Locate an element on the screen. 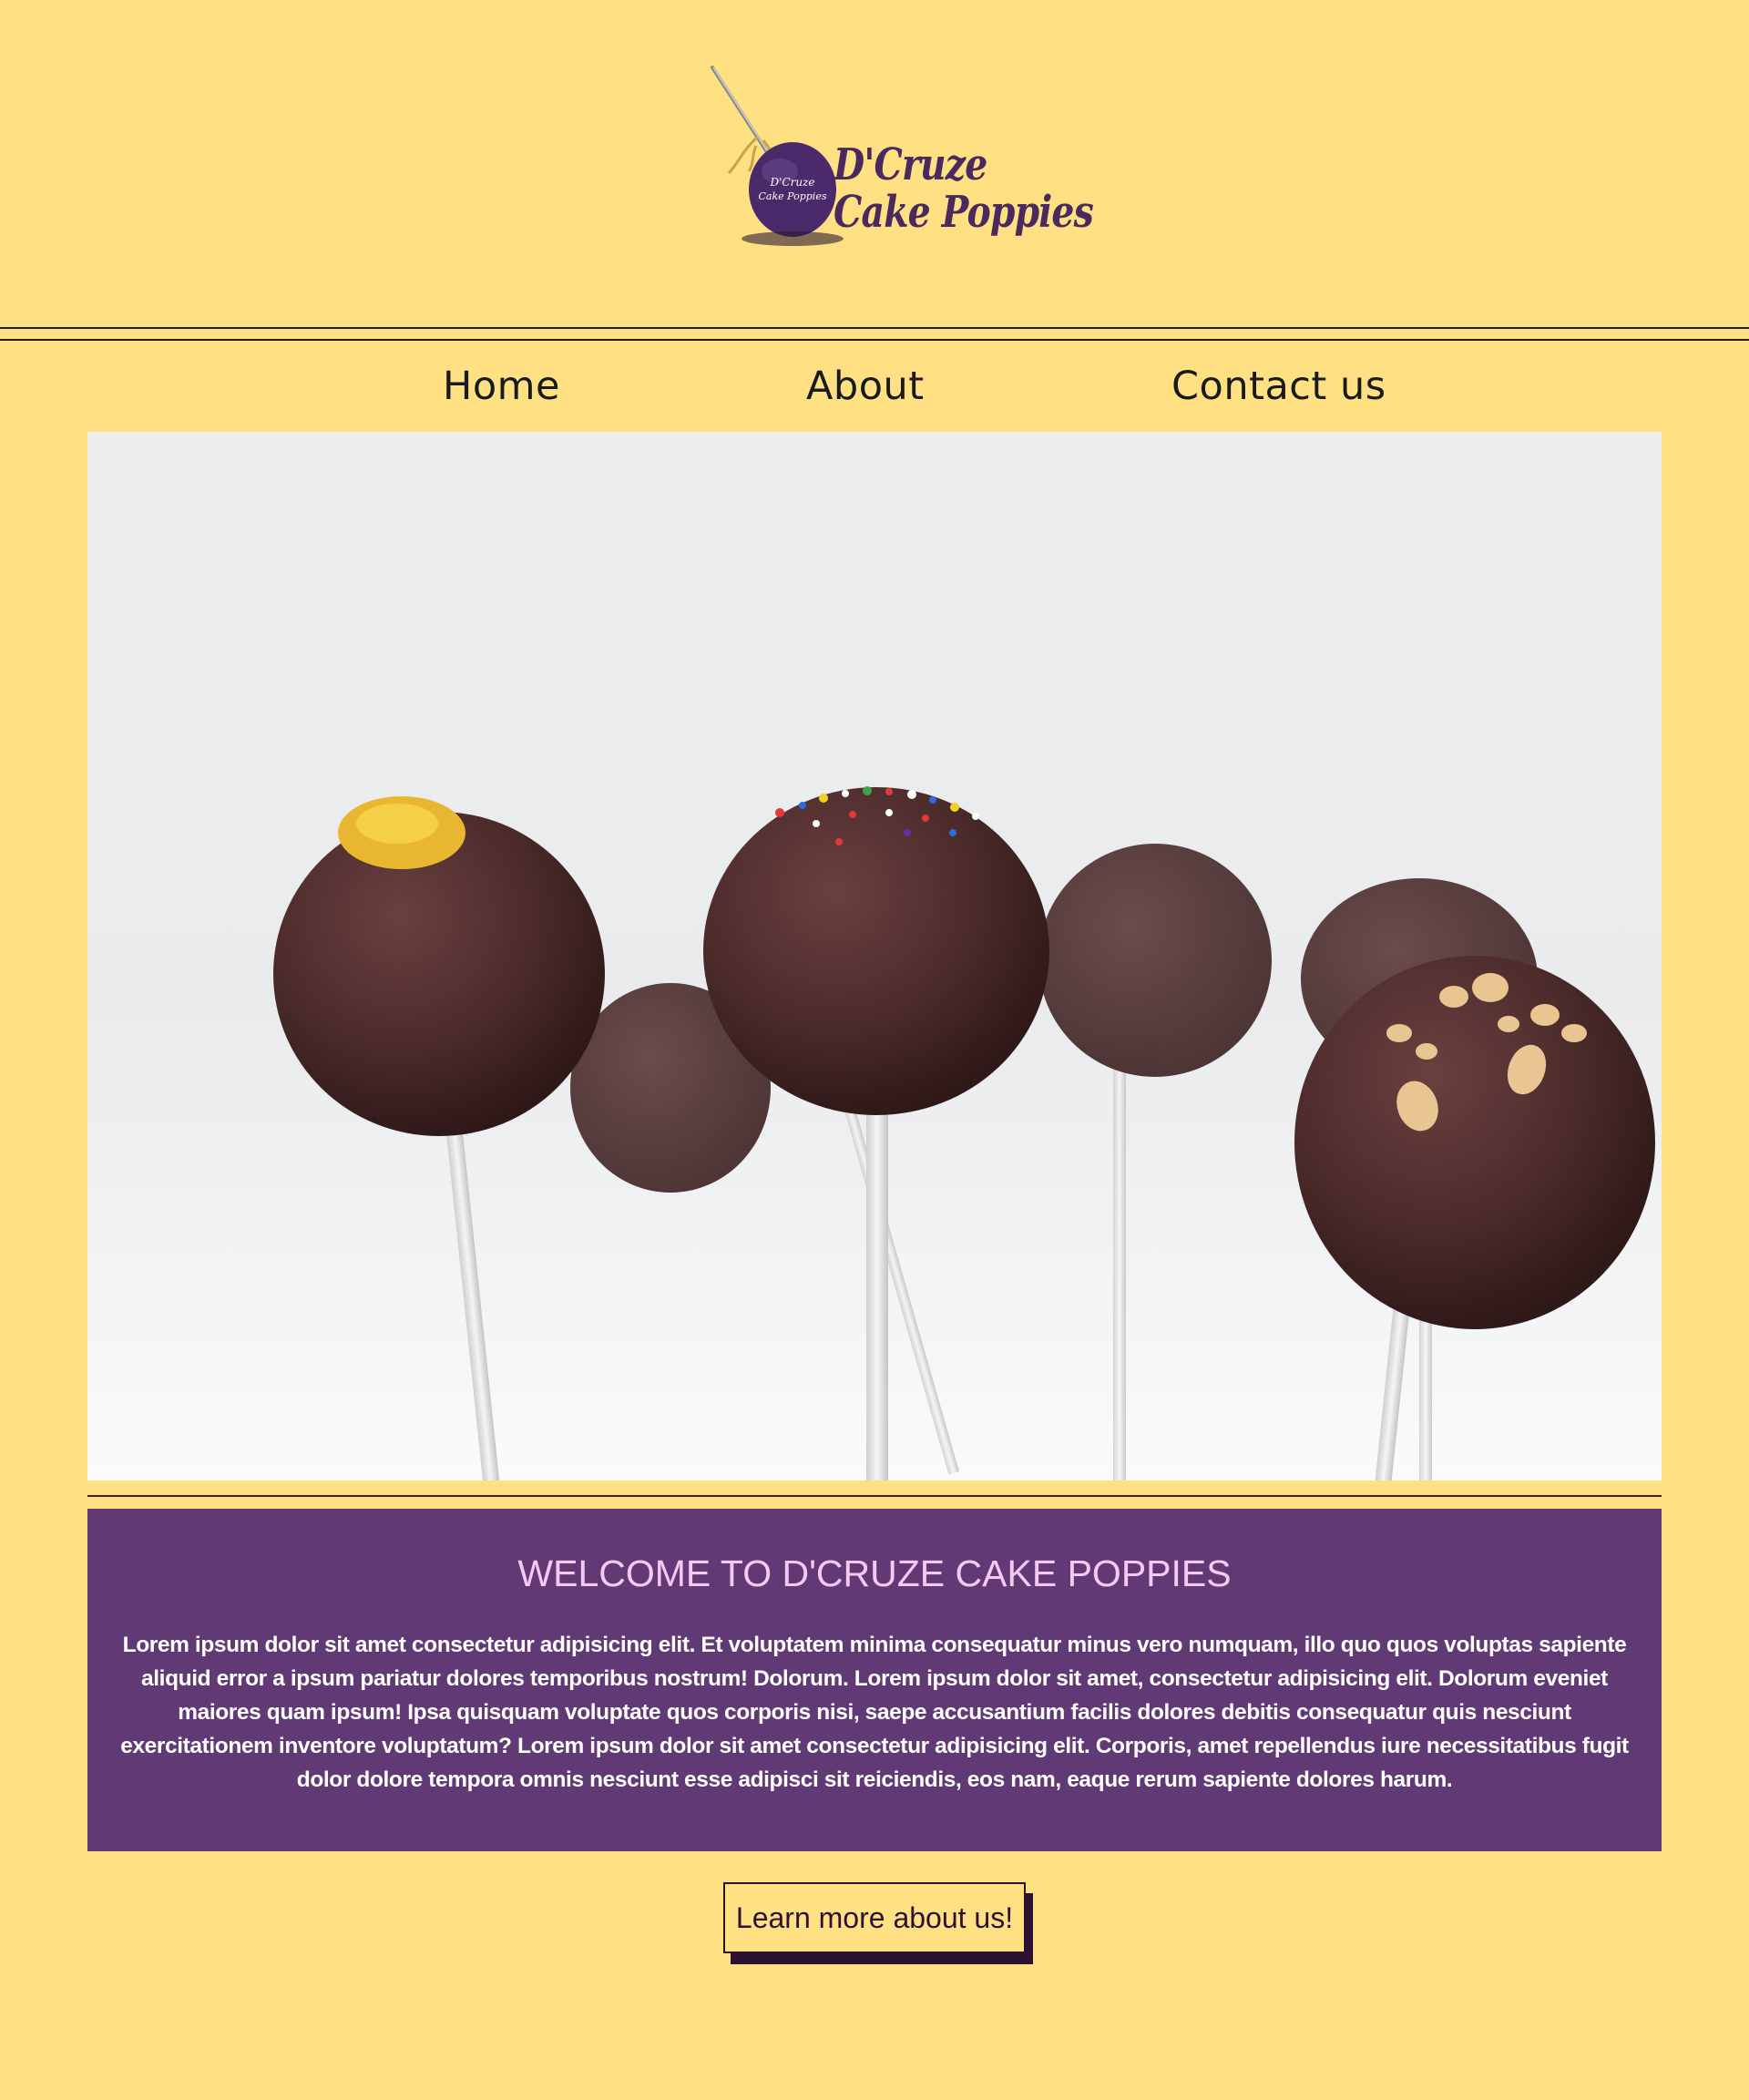 This screenshot has height=2100, width=1749. hero-divider is located at coordinates (874, 1496).